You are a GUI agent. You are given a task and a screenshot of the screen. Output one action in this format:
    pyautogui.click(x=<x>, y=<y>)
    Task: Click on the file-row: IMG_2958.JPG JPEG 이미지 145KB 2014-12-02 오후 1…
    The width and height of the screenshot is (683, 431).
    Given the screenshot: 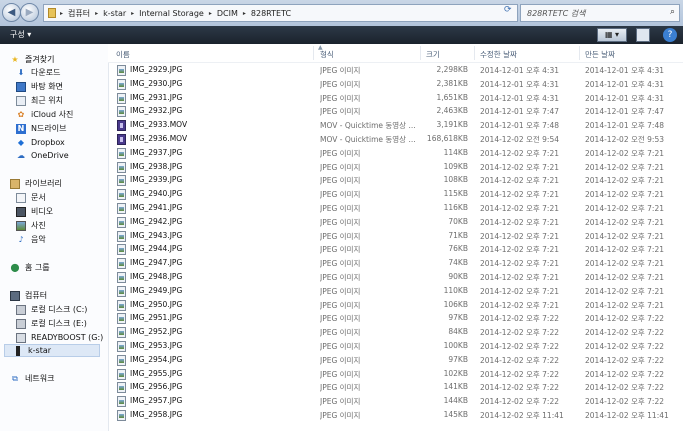 What is the action you would take?
    pyautogui.click(x=395, y=416)
    